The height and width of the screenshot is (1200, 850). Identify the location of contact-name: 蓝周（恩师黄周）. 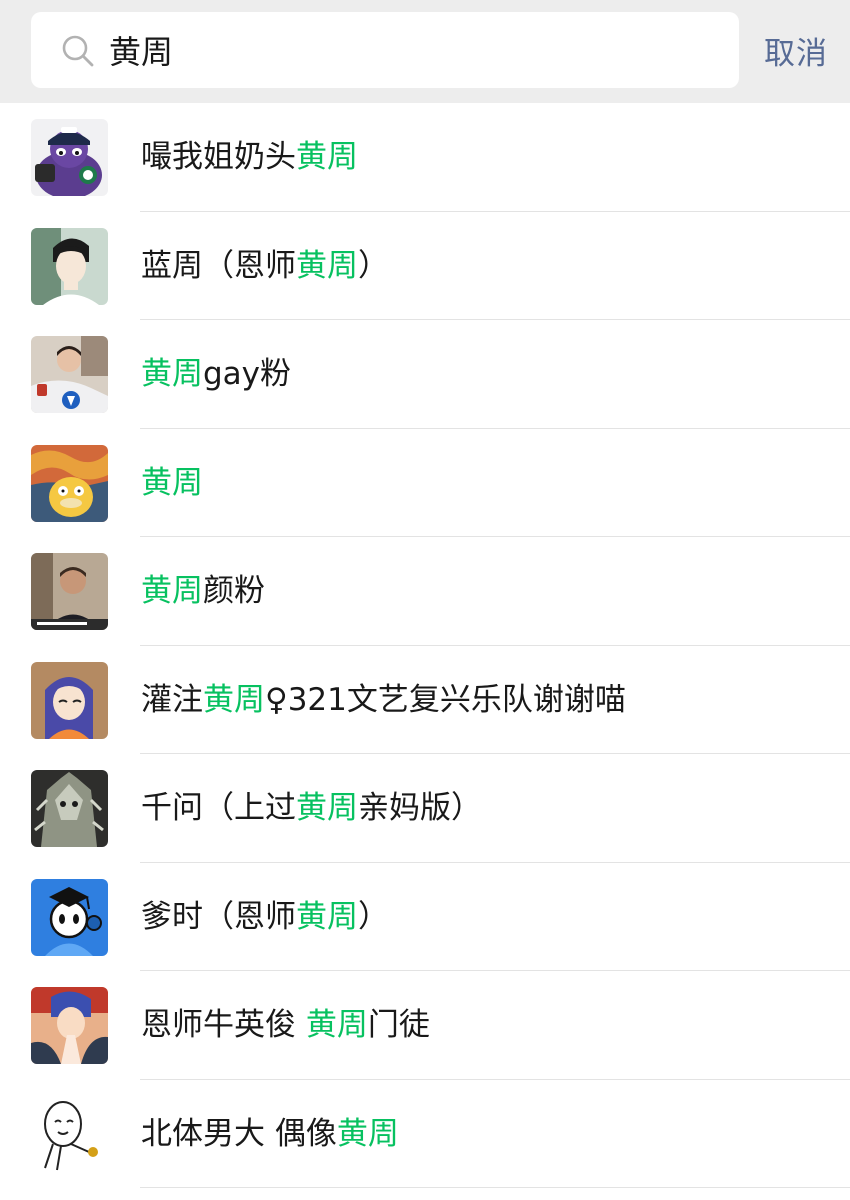
(265, 265).